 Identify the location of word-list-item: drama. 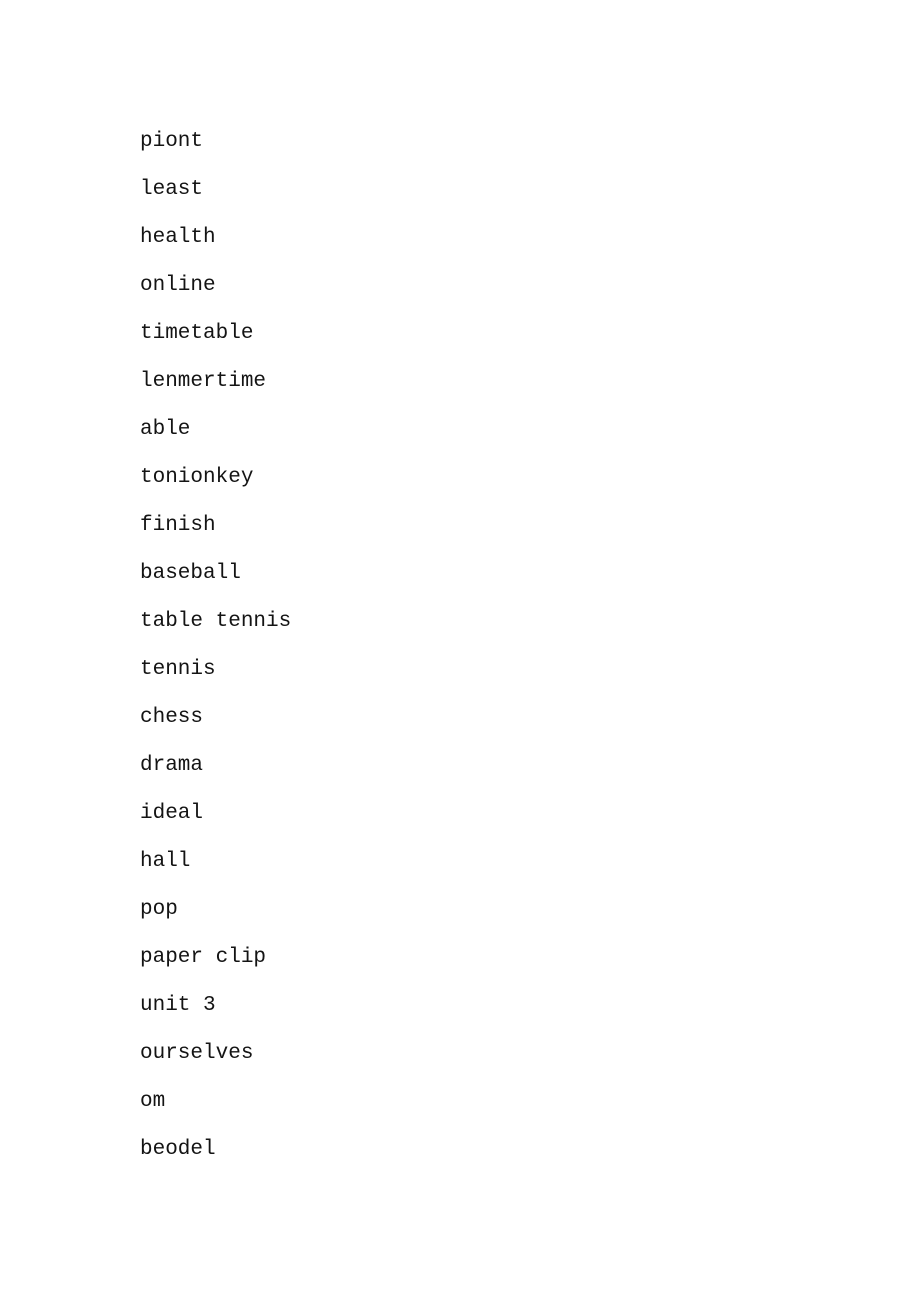
(172, 765).